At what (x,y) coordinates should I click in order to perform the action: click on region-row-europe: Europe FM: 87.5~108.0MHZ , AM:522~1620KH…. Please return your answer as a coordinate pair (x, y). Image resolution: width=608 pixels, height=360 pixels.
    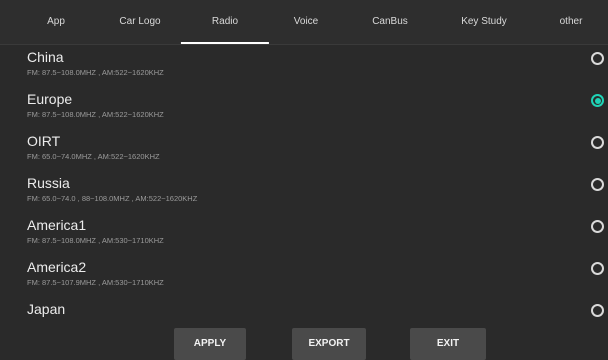
    Looking at the image, I should click on (304, 109).